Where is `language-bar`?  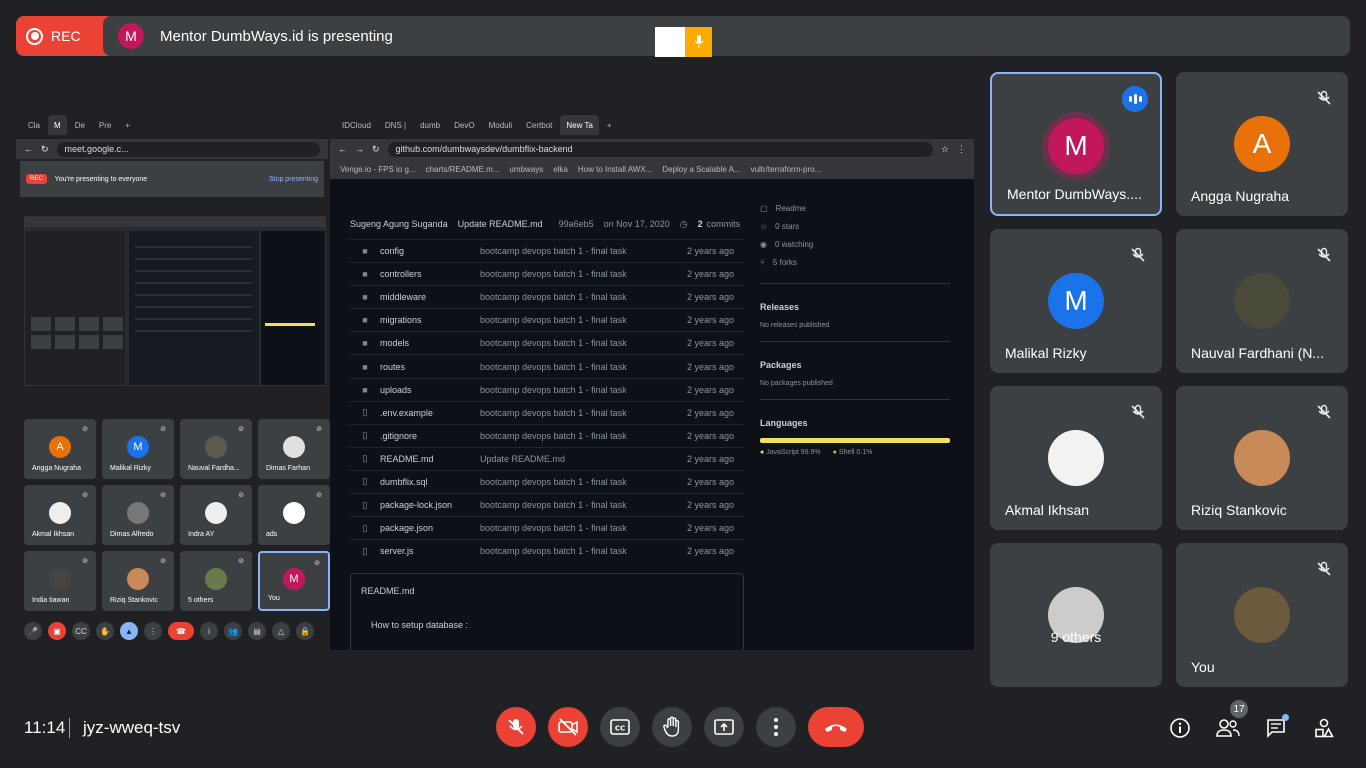 language-bar is located at coordinates (855, 440).